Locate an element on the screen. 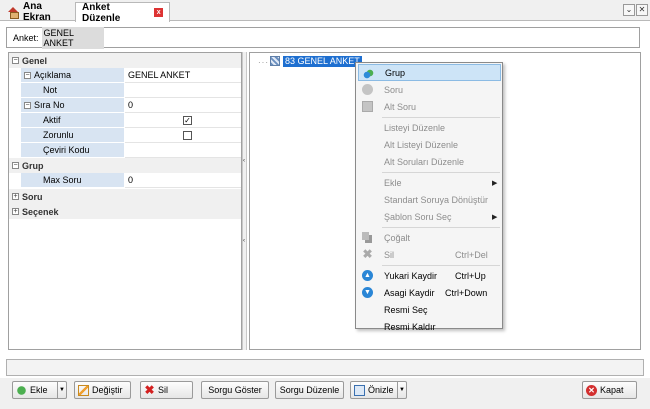 This screenshot has width=650, height=409. category-label: Grup is located at coordinates (33, 165).